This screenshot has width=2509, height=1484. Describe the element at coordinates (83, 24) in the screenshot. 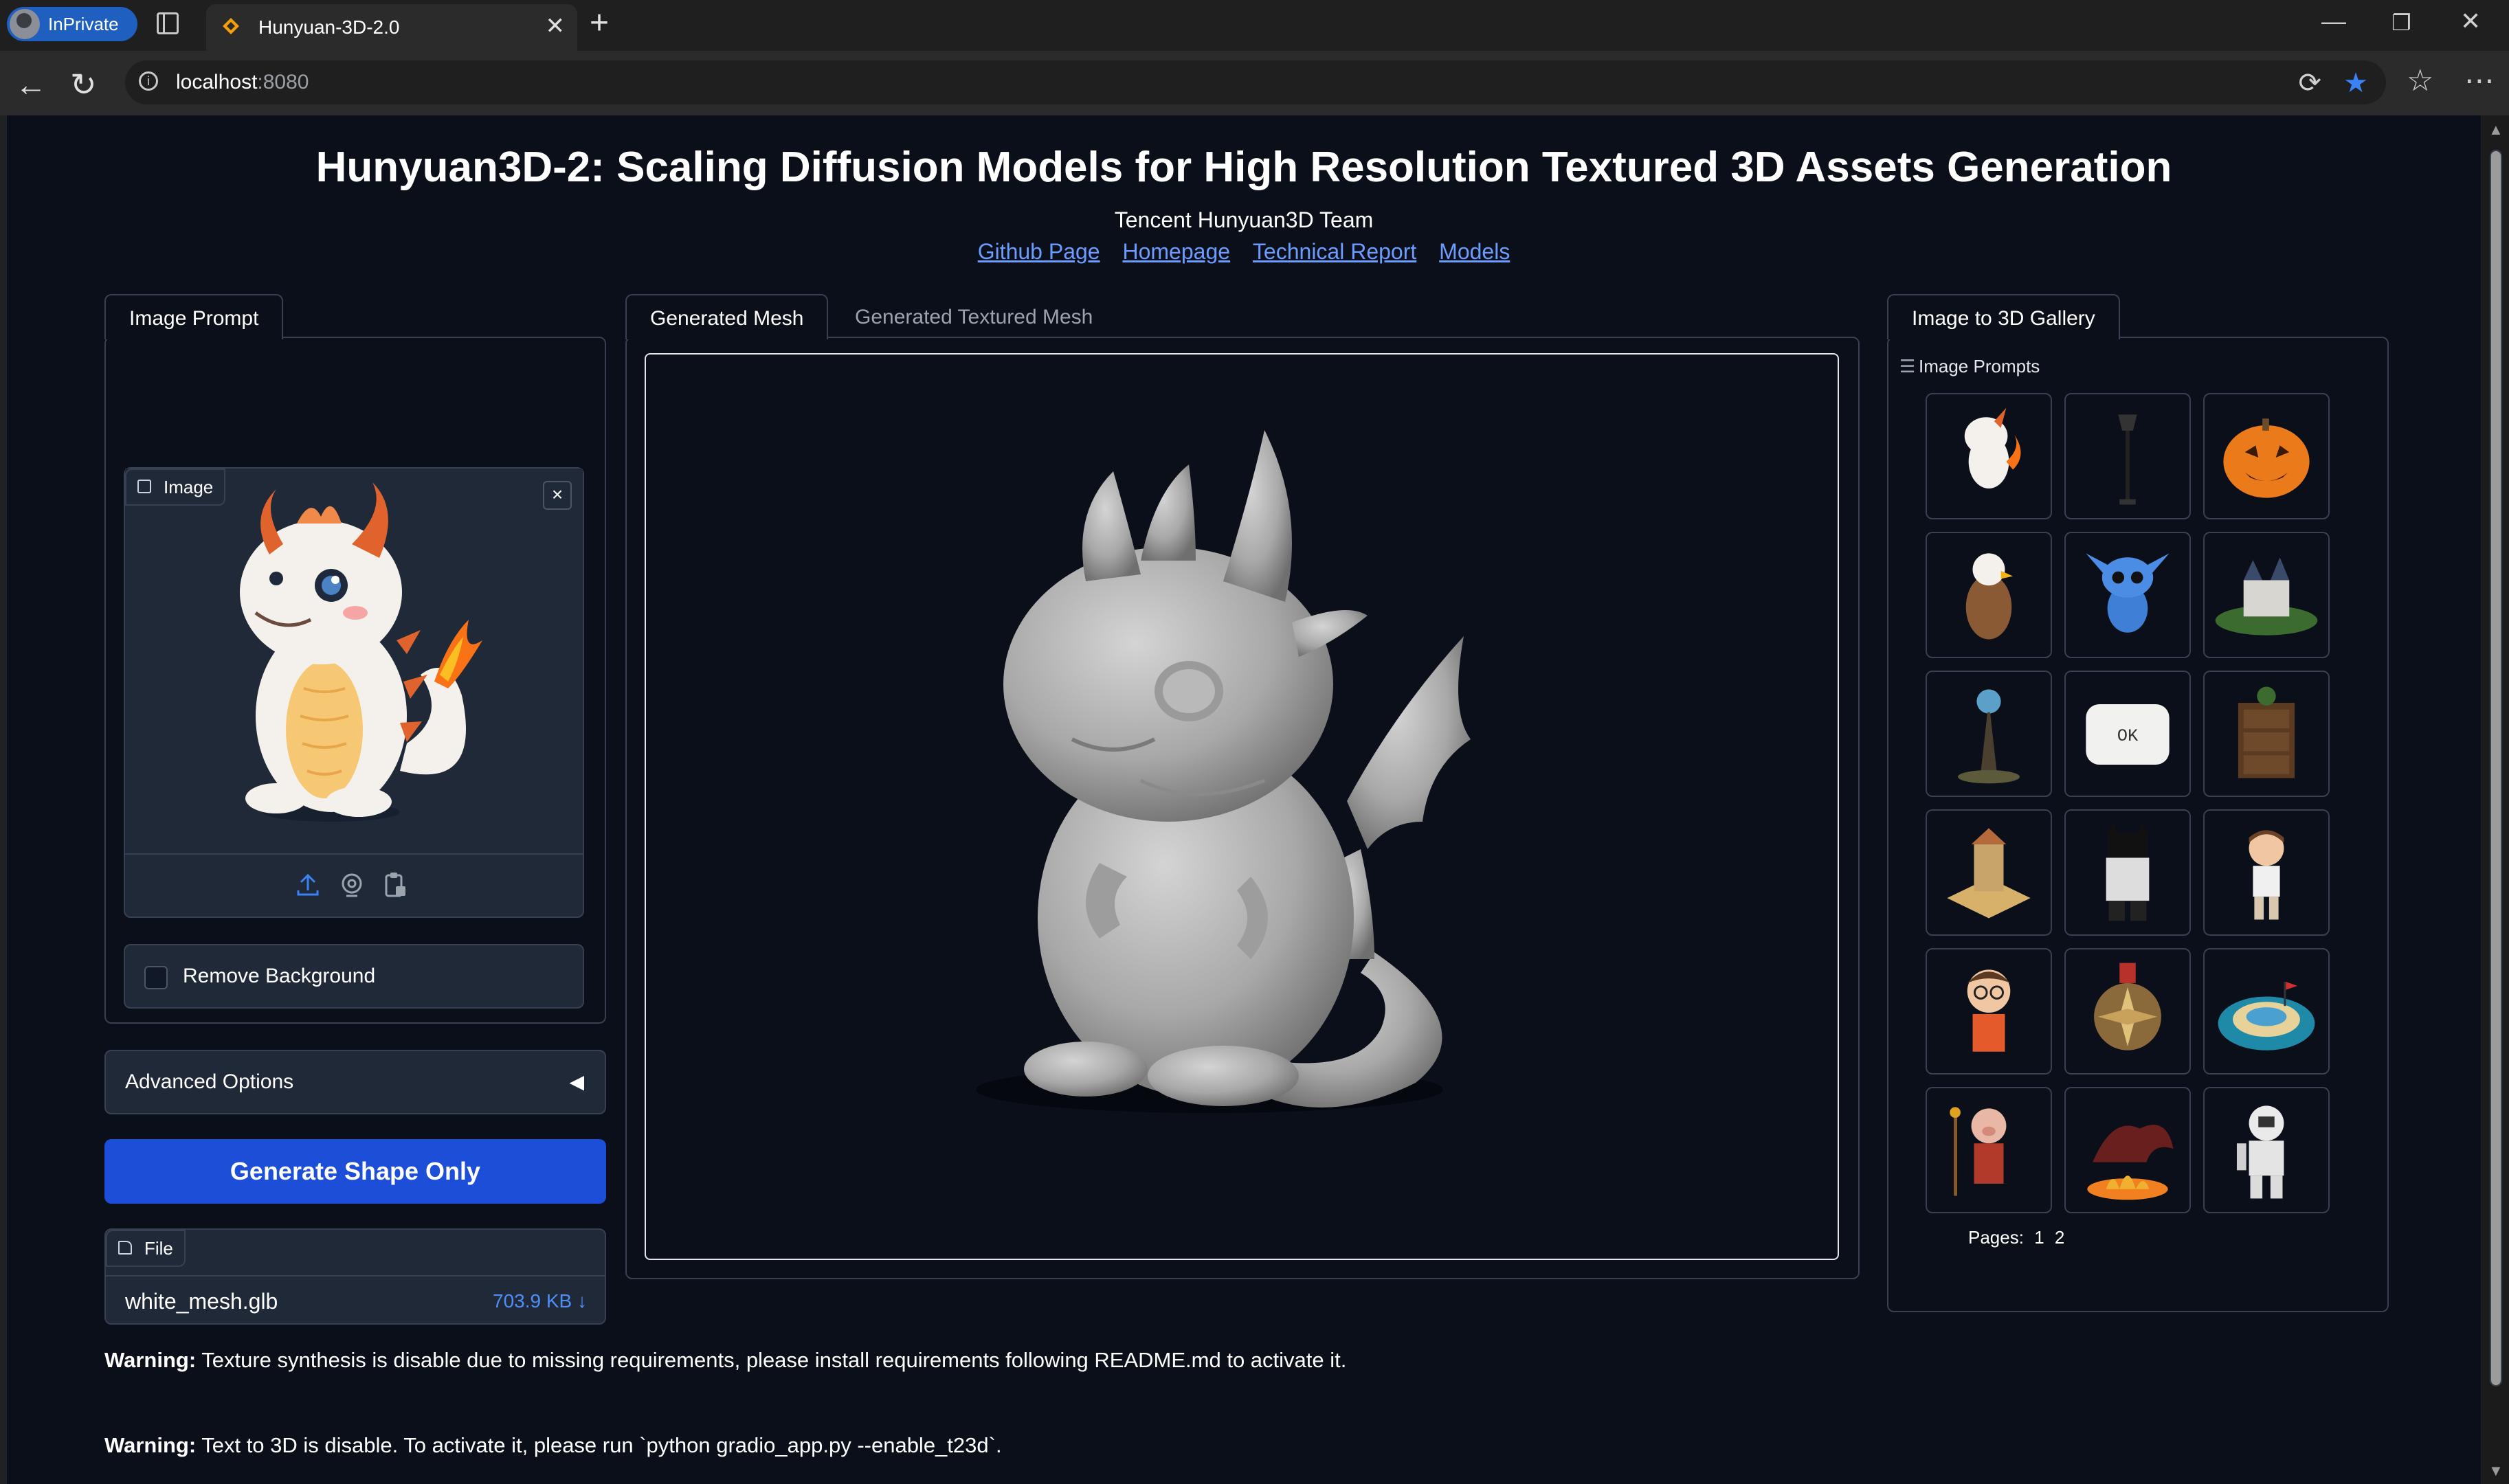

I see `inprivate-label: InPrivate` at that location.